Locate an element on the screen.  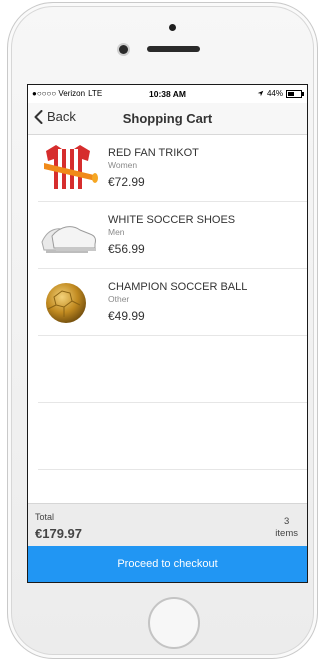
home-button is located at coordinates (174, 623).